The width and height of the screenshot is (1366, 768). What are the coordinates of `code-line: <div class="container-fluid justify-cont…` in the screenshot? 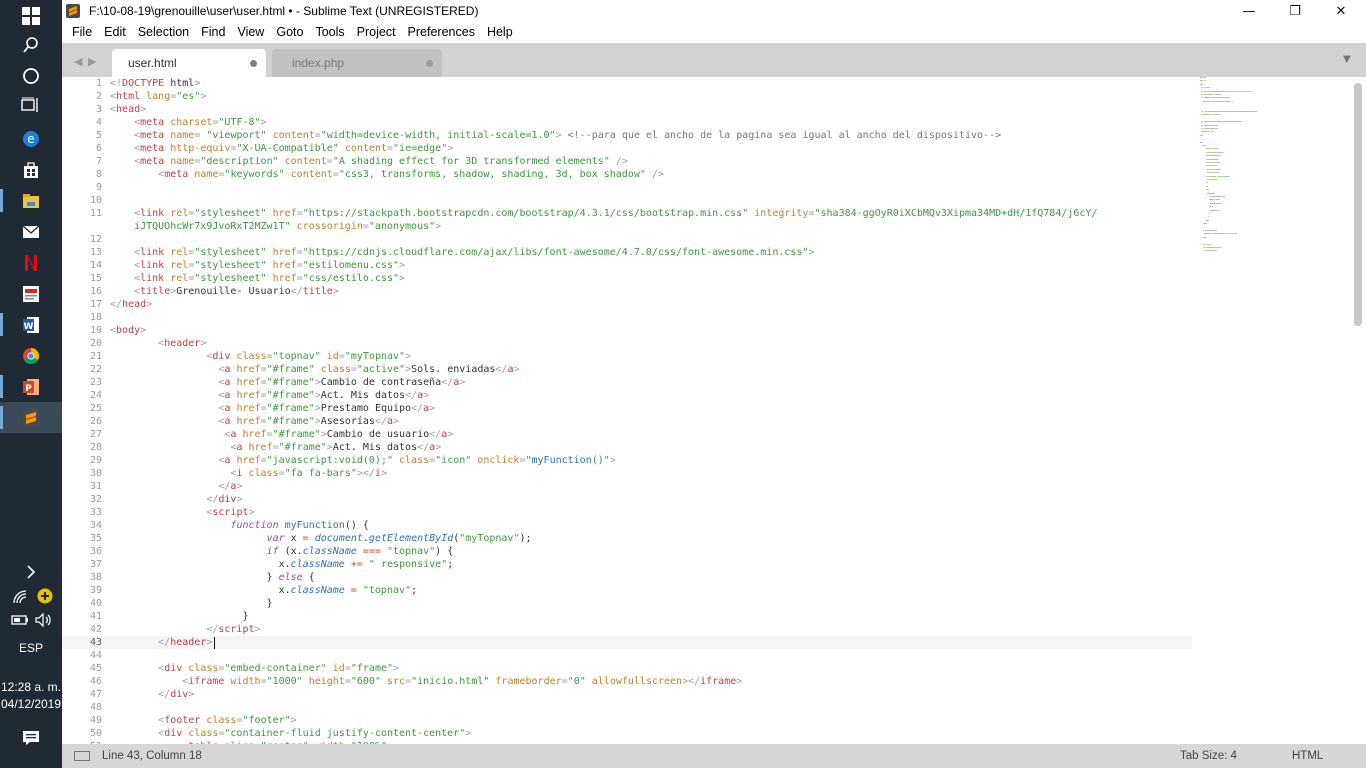 It's located at (290, 733).